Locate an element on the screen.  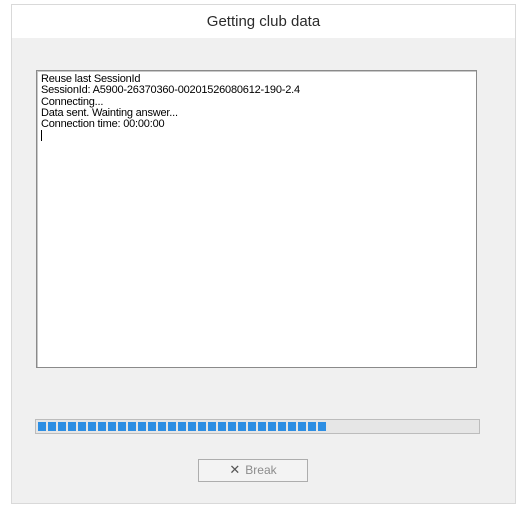
progress-fill is located at coordinates (183, 426).